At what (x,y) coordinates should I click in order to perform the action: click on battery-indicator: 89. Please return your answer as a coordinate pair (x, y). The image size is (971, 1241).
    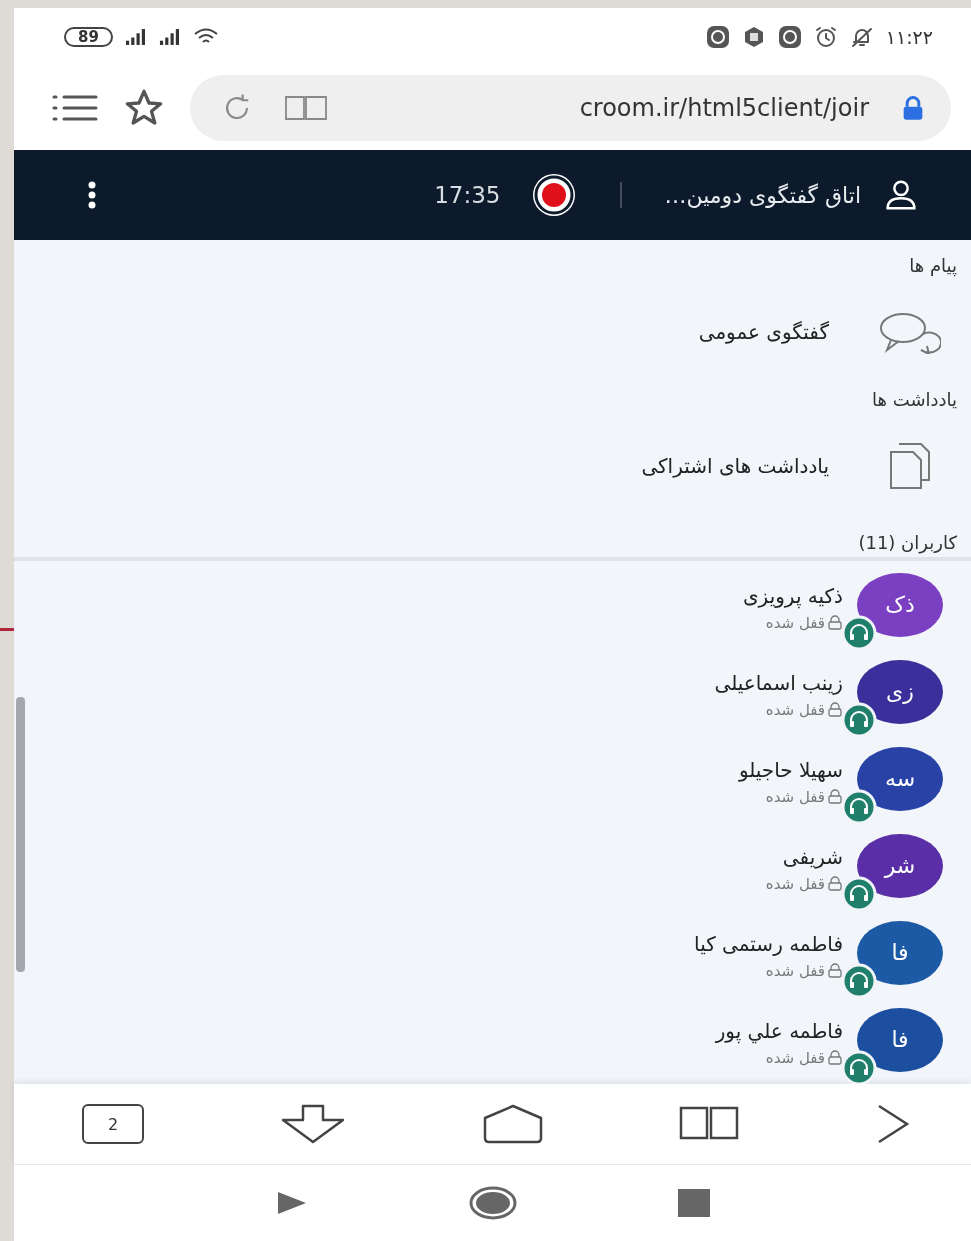
    Looking at the image, I should click on (88, 36).